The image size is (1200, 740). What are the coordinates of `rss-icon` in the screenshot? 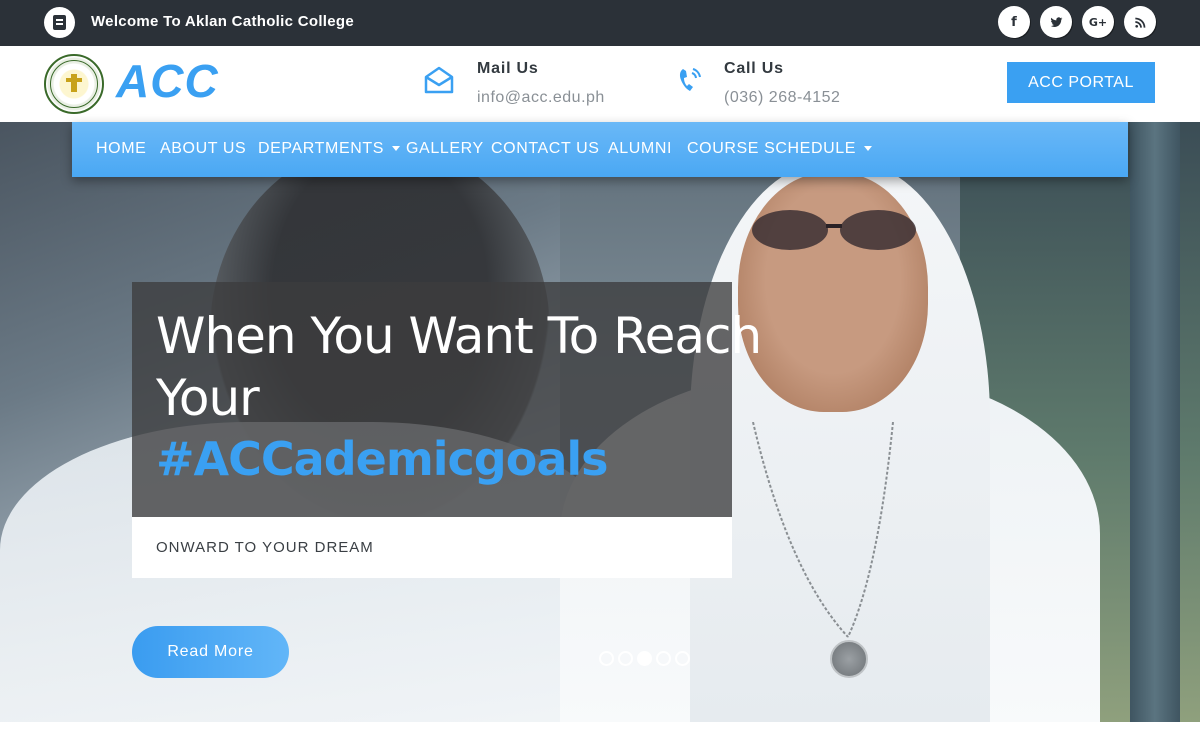 It's located at (1140, 22).